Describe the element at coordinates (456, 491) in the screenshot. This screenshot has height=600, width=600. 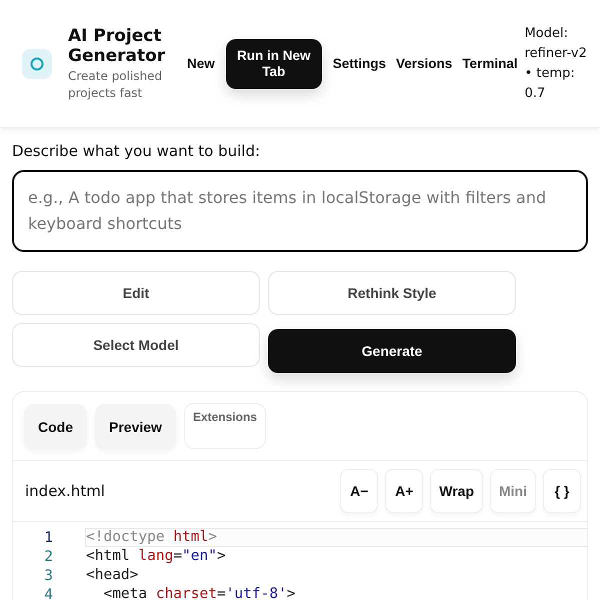
I see `toolbar-button: Wrap` at that location.